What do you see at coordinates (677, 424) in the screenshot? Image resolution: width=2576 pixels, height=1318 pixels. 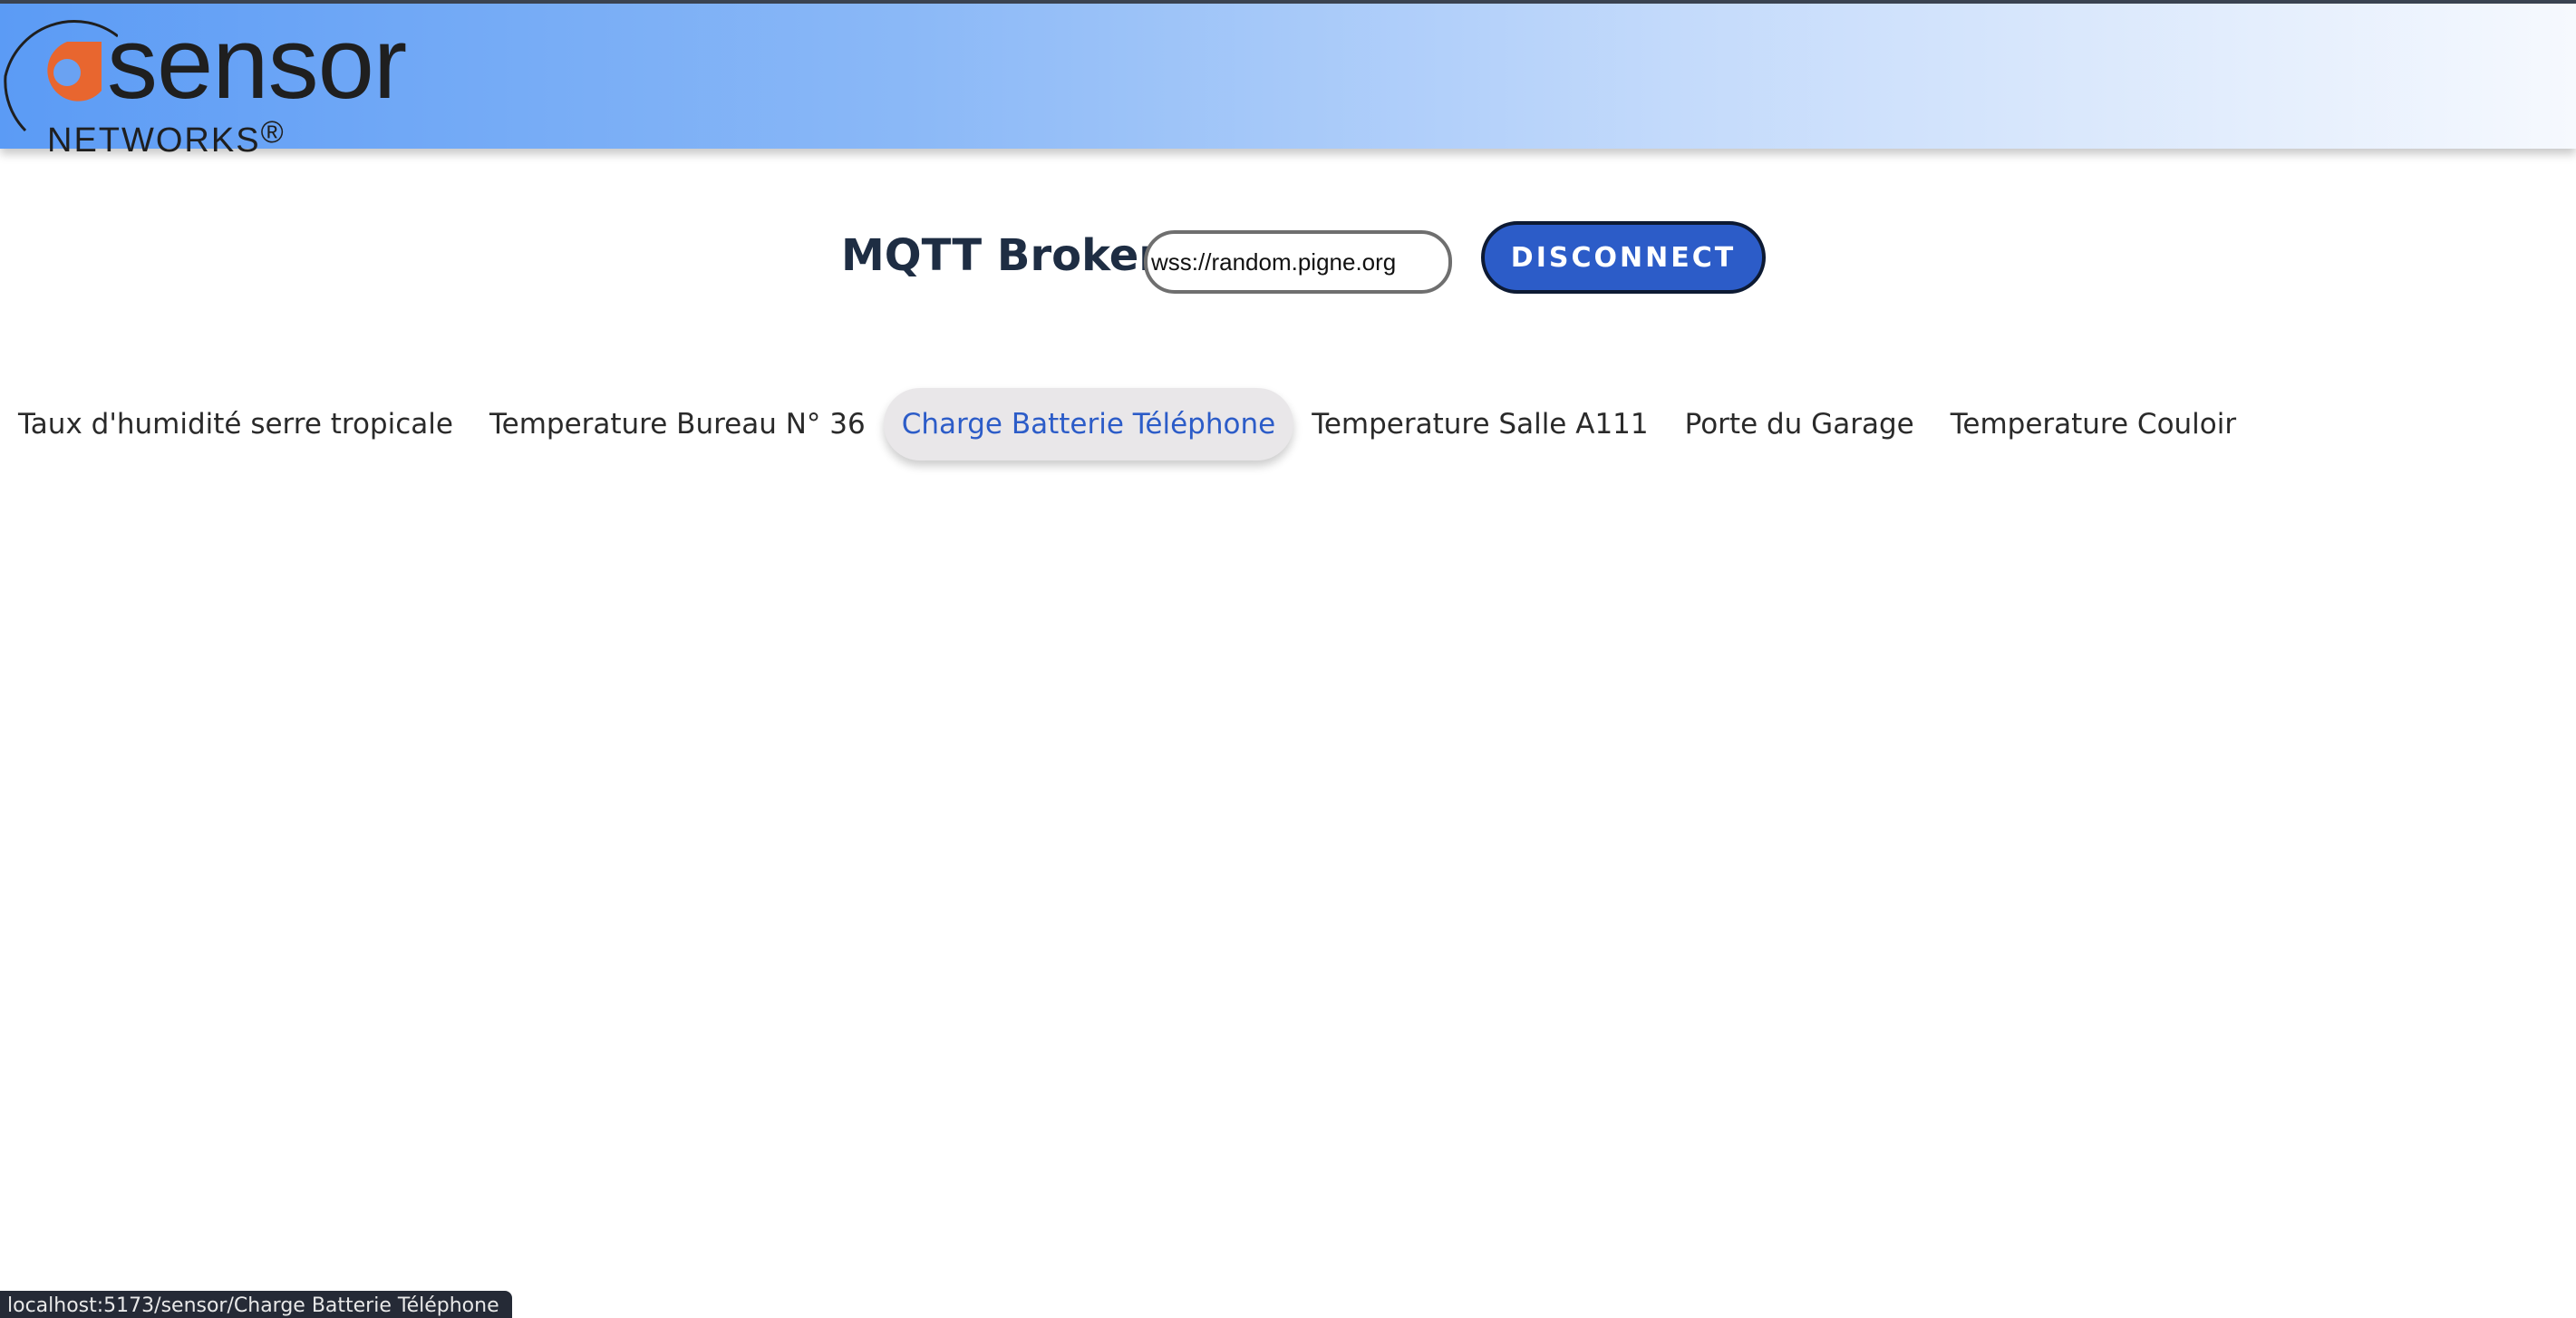 I see `tab-temperature-office-36: Temperature Bureau N° 36` at bounding box center [677, 424].